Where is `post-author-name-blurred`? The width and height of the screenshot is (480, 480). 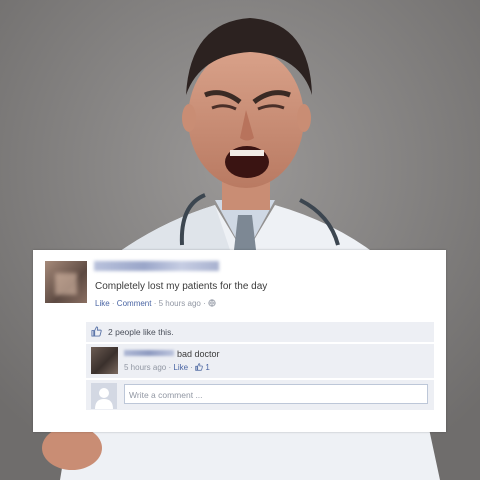
post-author-name-blurred is located at coordinates (156, 266).